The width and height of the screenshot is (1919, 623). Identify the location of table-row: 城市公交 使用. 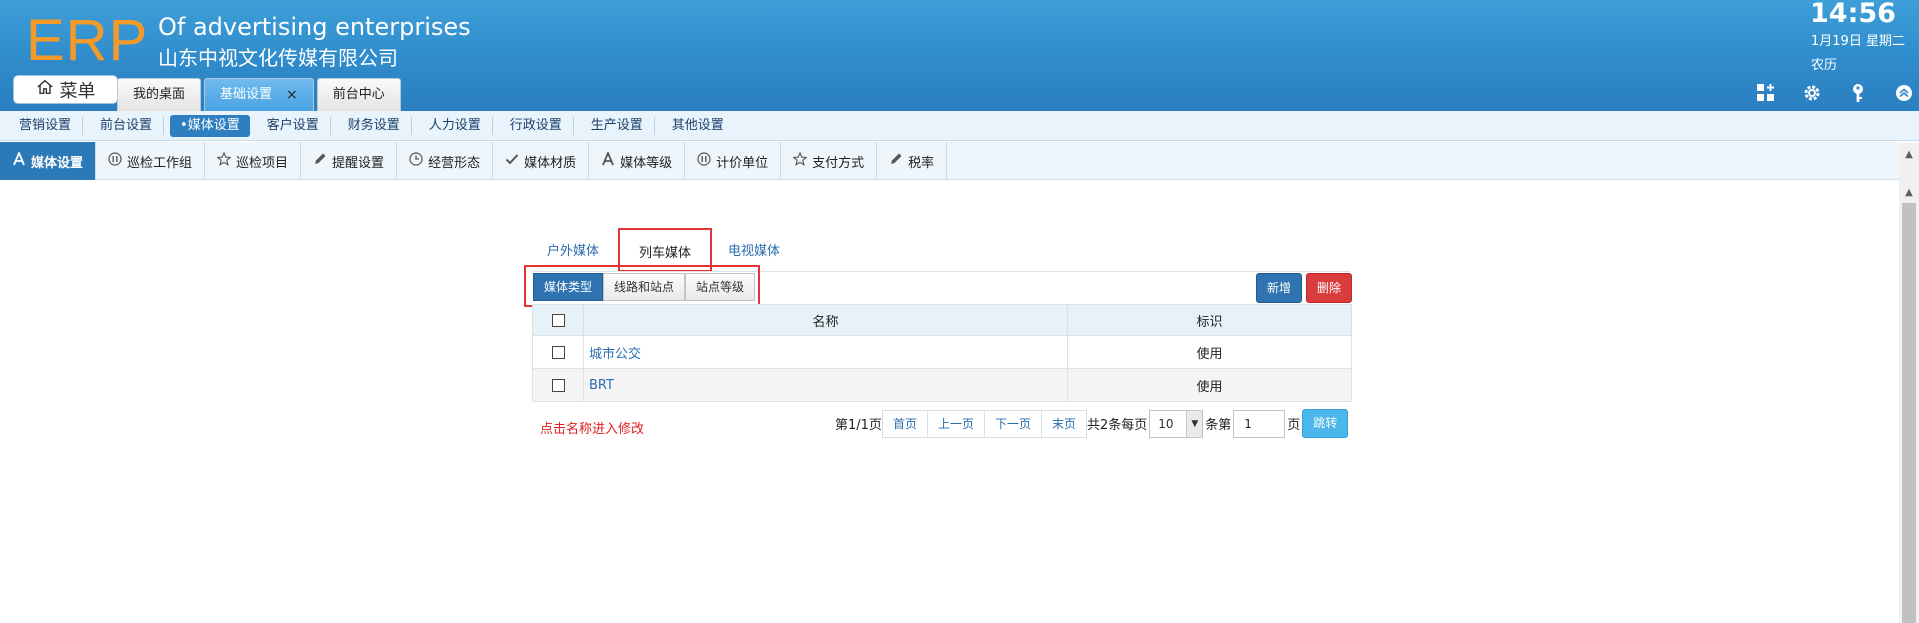
(942, 352).